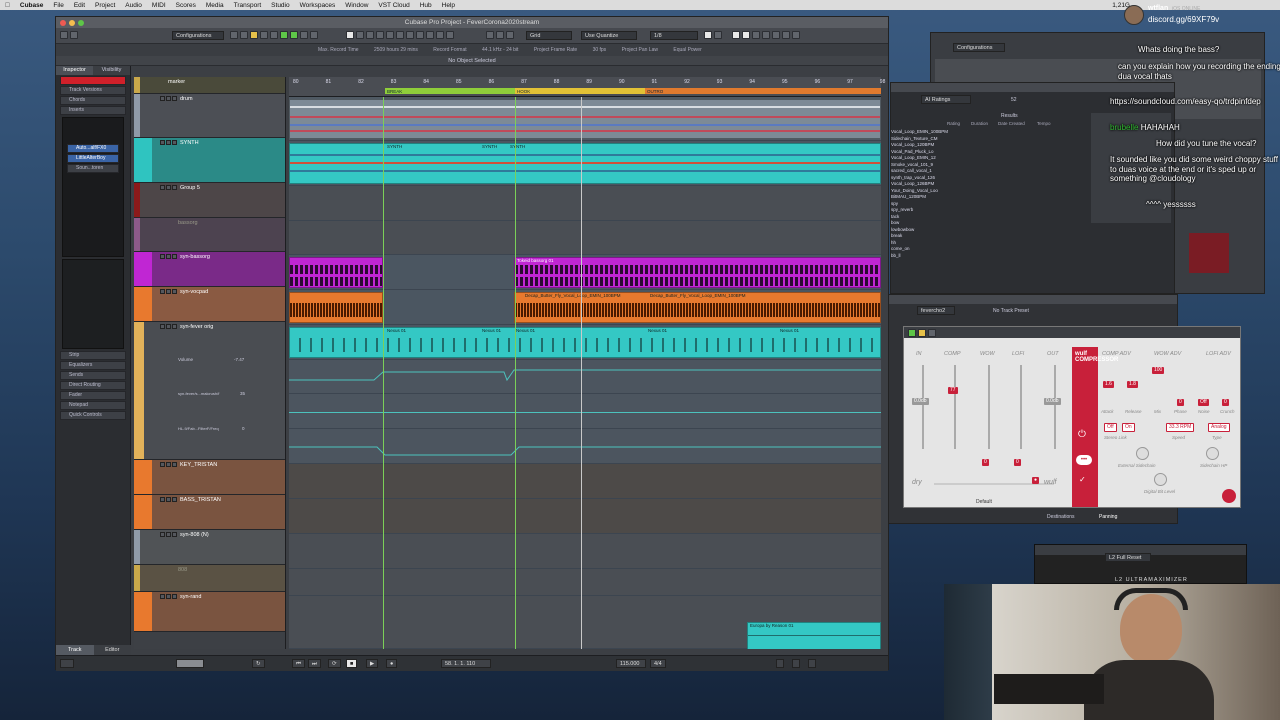 The image size is (1280, 720). Describe the element at coordinates (1084, 460) in the screenshot. I see `more-icon: •••` at that location.